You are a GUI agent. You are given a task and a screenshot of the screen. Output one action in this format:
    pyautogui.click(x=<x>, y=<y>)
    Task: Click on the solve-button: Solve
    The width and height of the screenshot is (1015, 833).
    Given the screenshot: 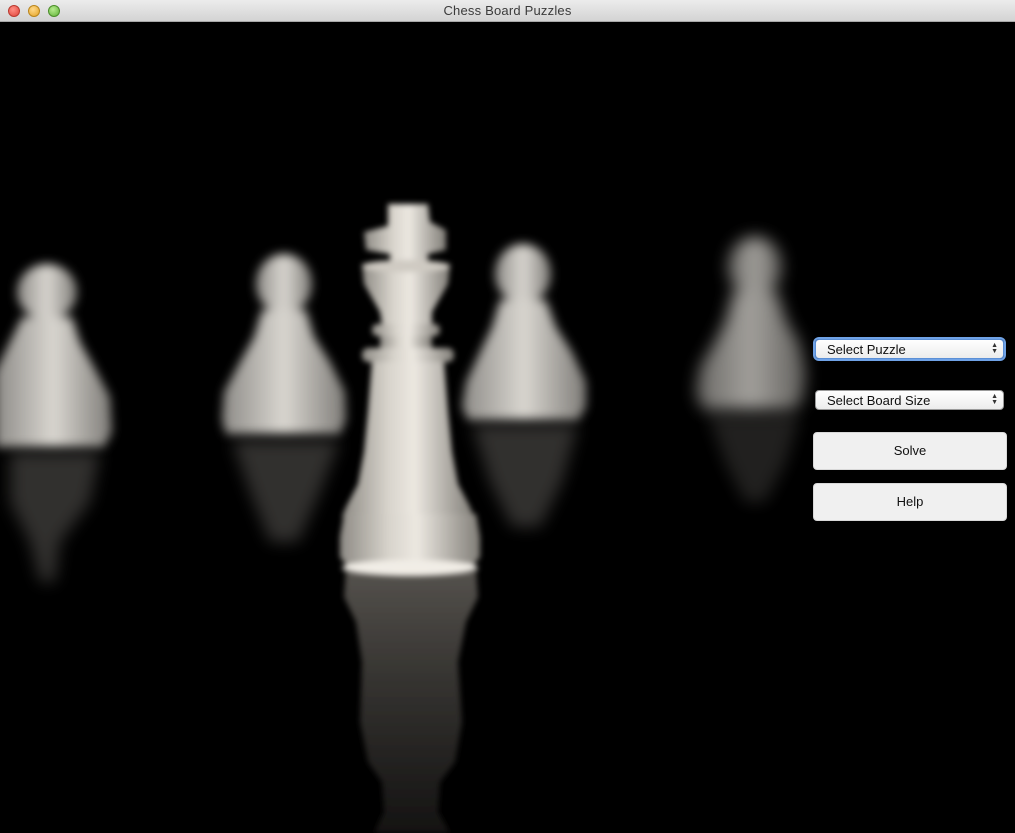 What is the action you would take?
    pyautogui.click(x=910, y=451)
    